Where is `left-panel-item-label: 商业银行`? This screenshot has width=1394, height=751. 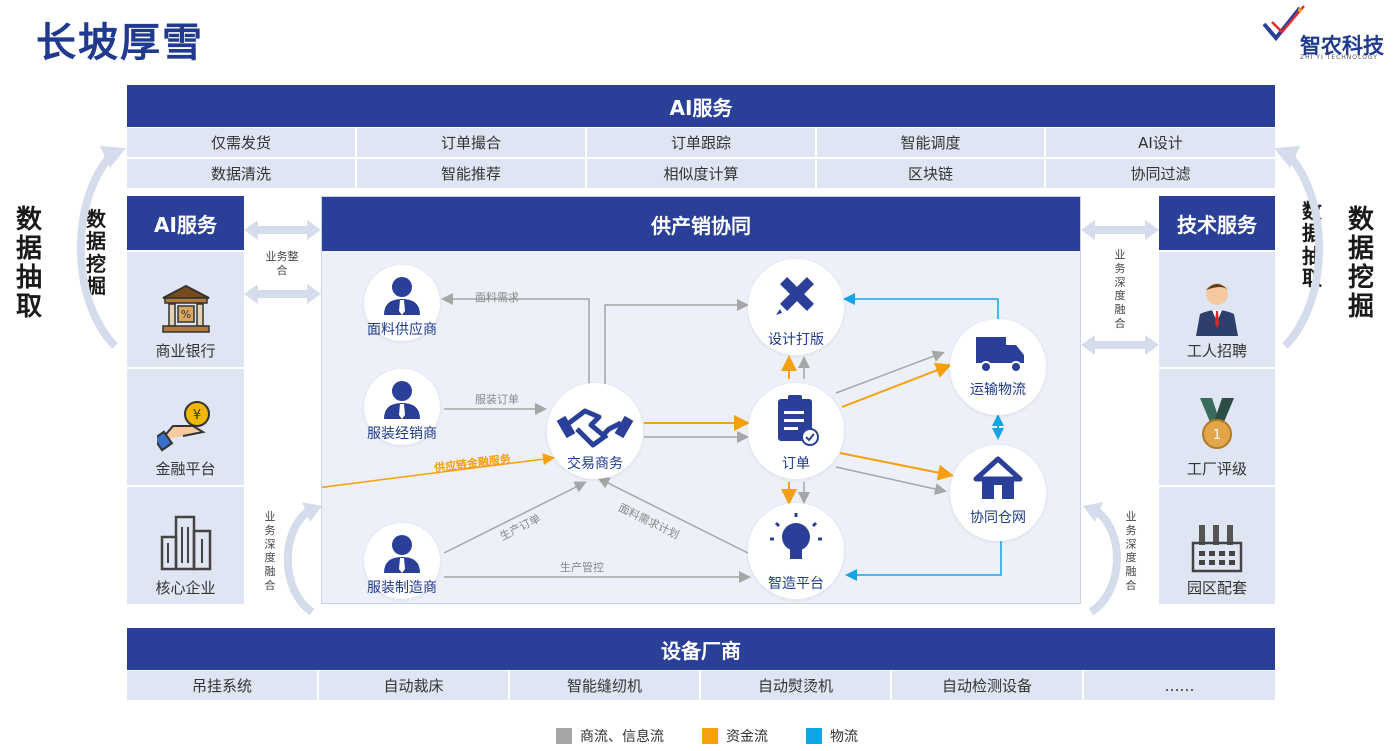 left-panel-item-label: 商业银行 is located at coordinates (185, 351).